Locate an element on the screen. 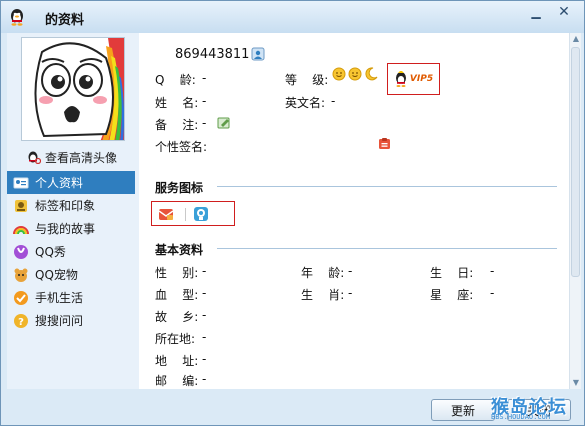 The height and width of the screenshot is (426, 585). qq-show-icon is located at coordinates (21, 251).